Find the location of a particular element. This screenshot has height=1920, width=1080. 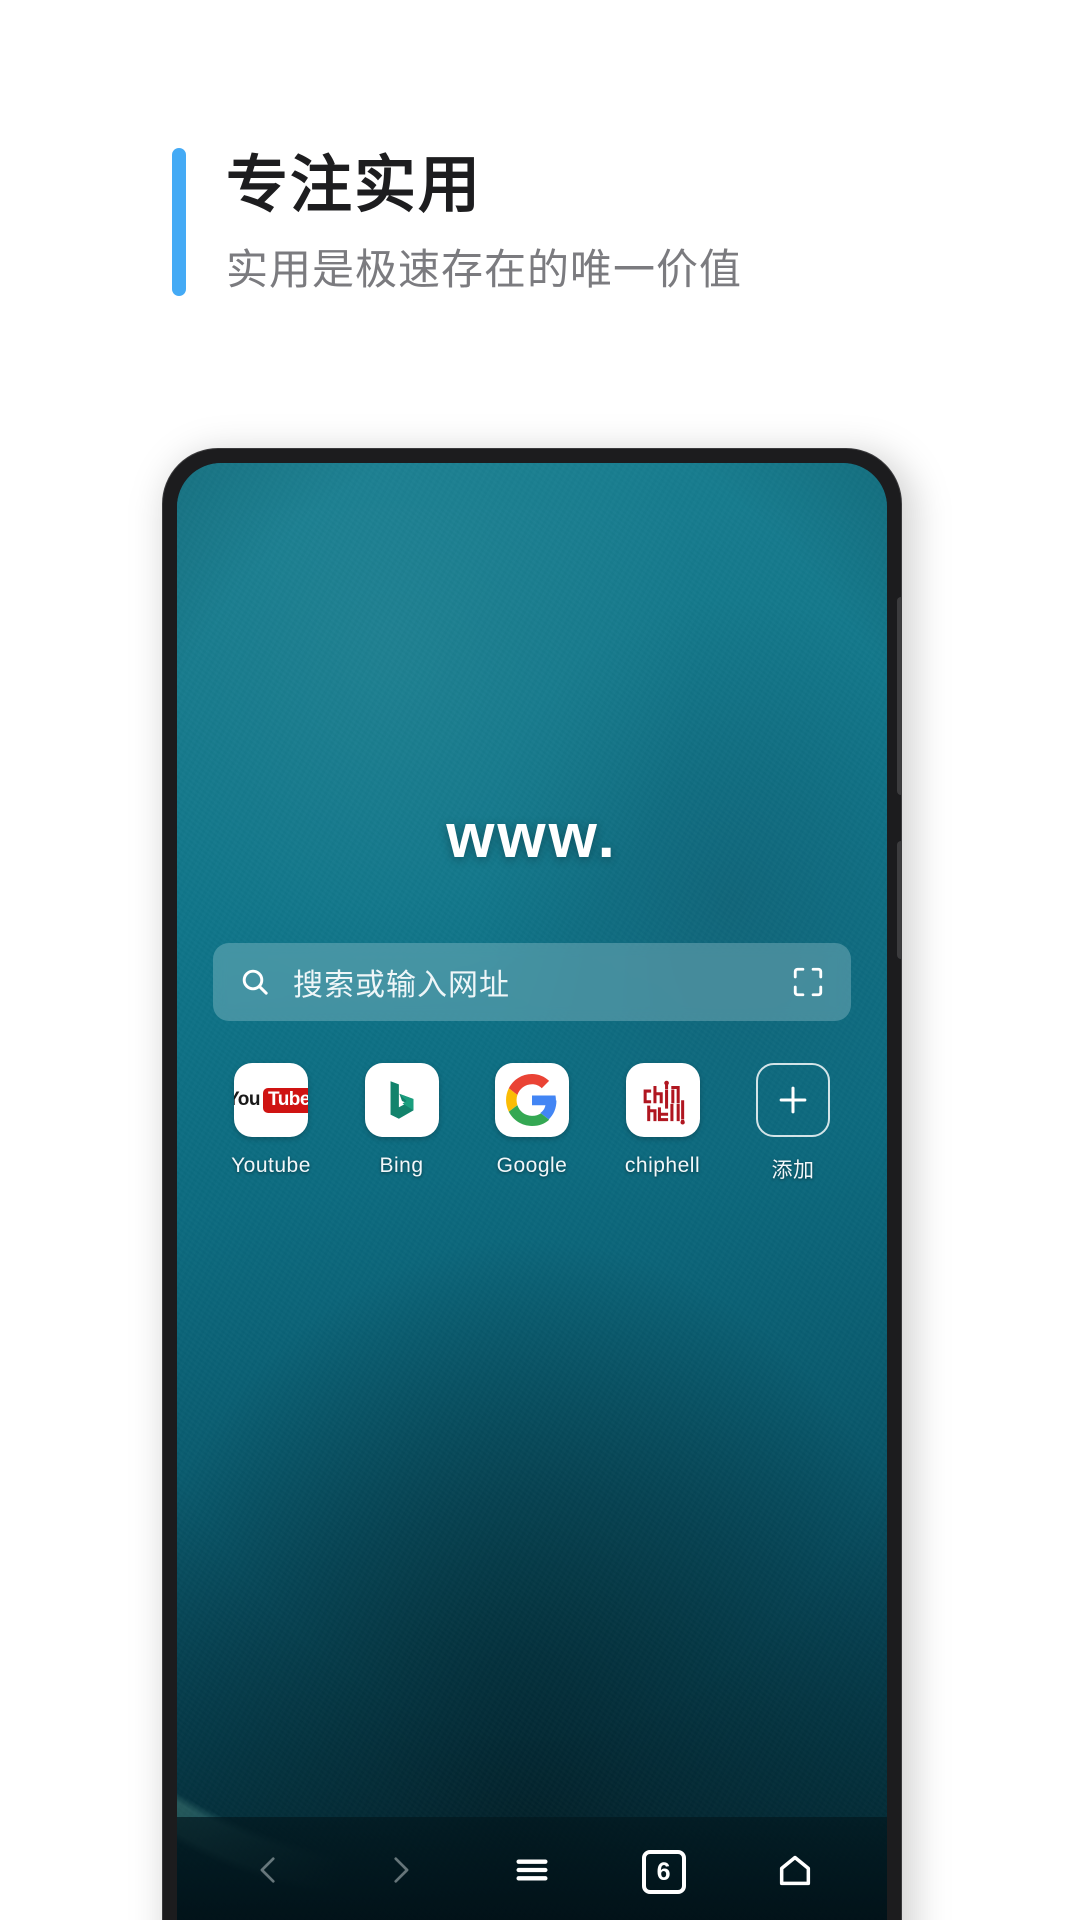

scan-qr-icon is located at coordinates (808, 982).